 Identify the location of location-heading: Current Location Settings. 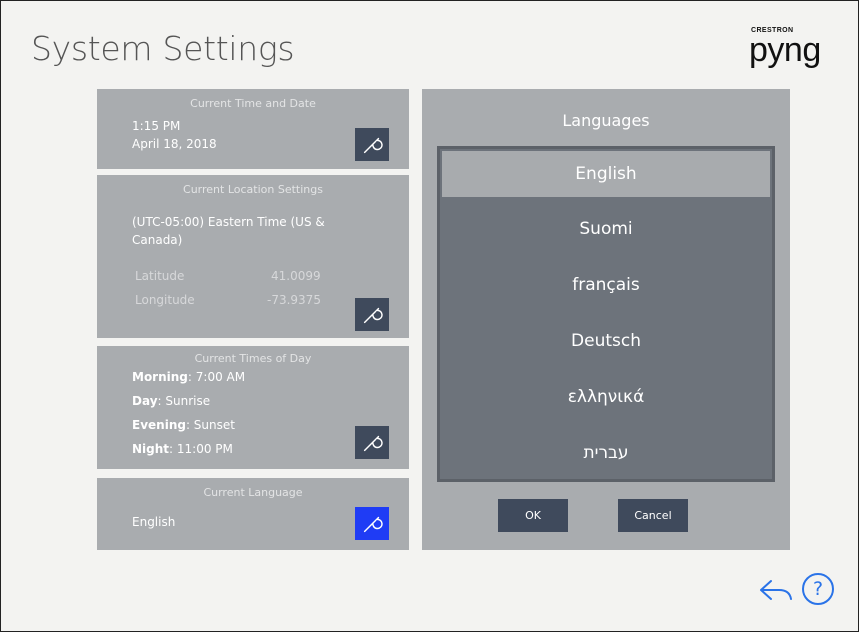
(253, 189).